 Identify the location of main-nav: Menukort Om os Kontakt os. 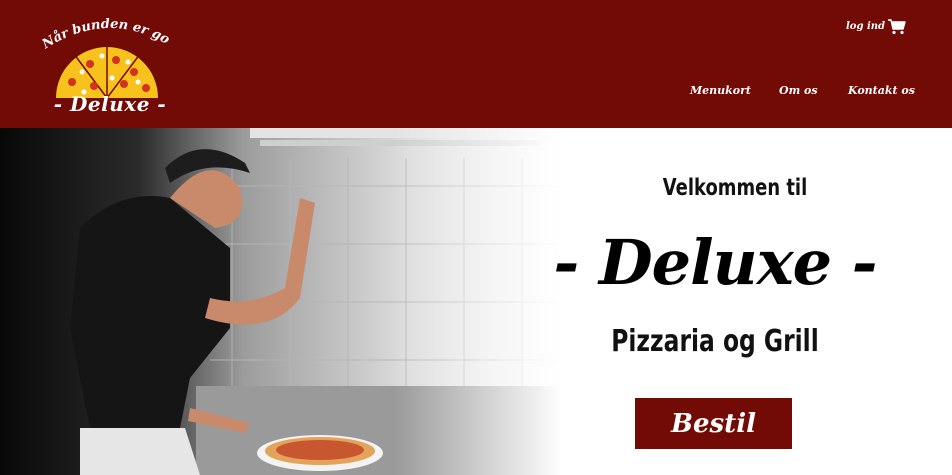
(476, 92).